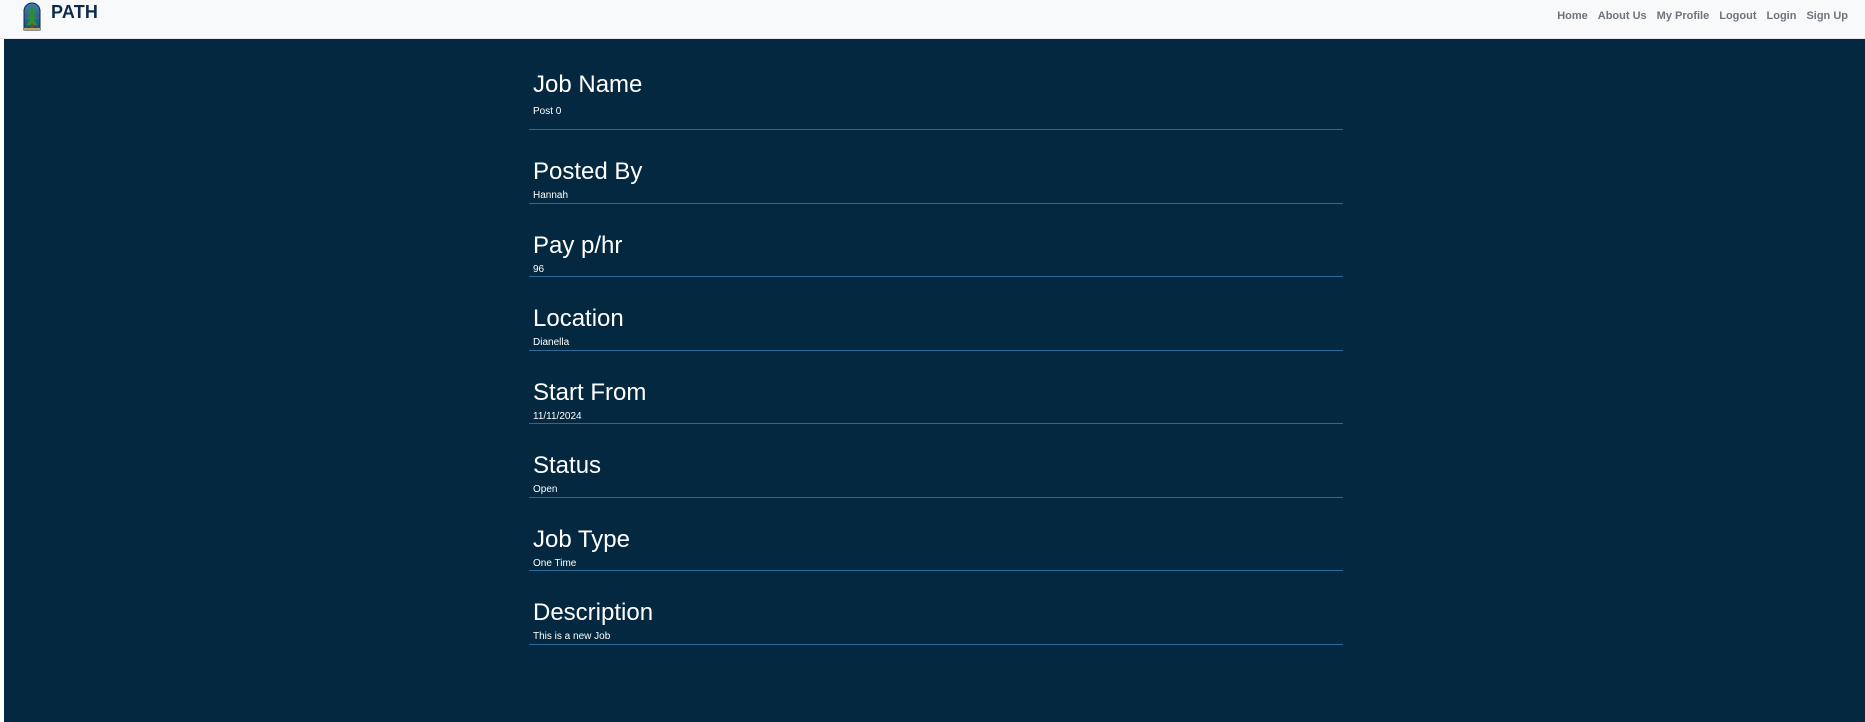 The image size is (1865, 722). I want to click on description-section: Description This is a new Job, so click(936, 608).